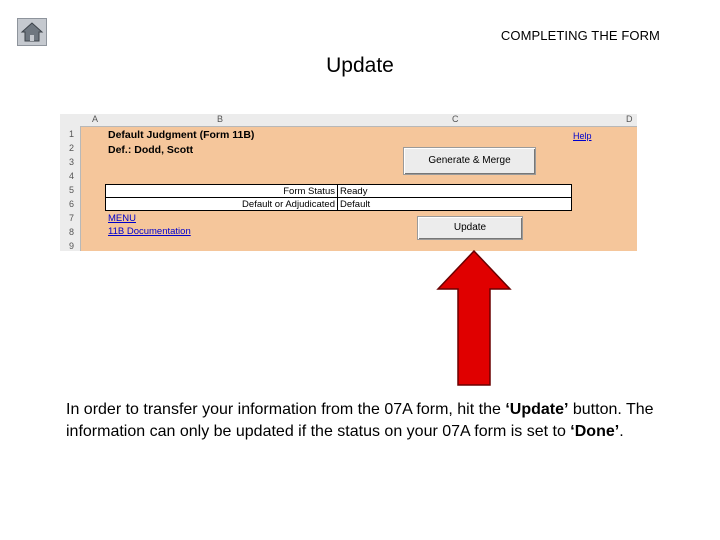 The height and width of the screenshot is (540, 720). Describe the element at coordinates (149, 231) in the screenshot. I see `documentation-link: 11B Documentation` at that location.